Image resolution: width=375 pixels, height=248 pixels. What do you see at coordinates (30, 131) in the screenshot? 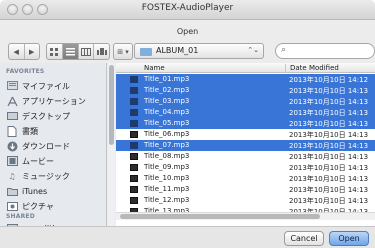
I see `sidebar-item-label: 書類` at bounding box center [30, 131].